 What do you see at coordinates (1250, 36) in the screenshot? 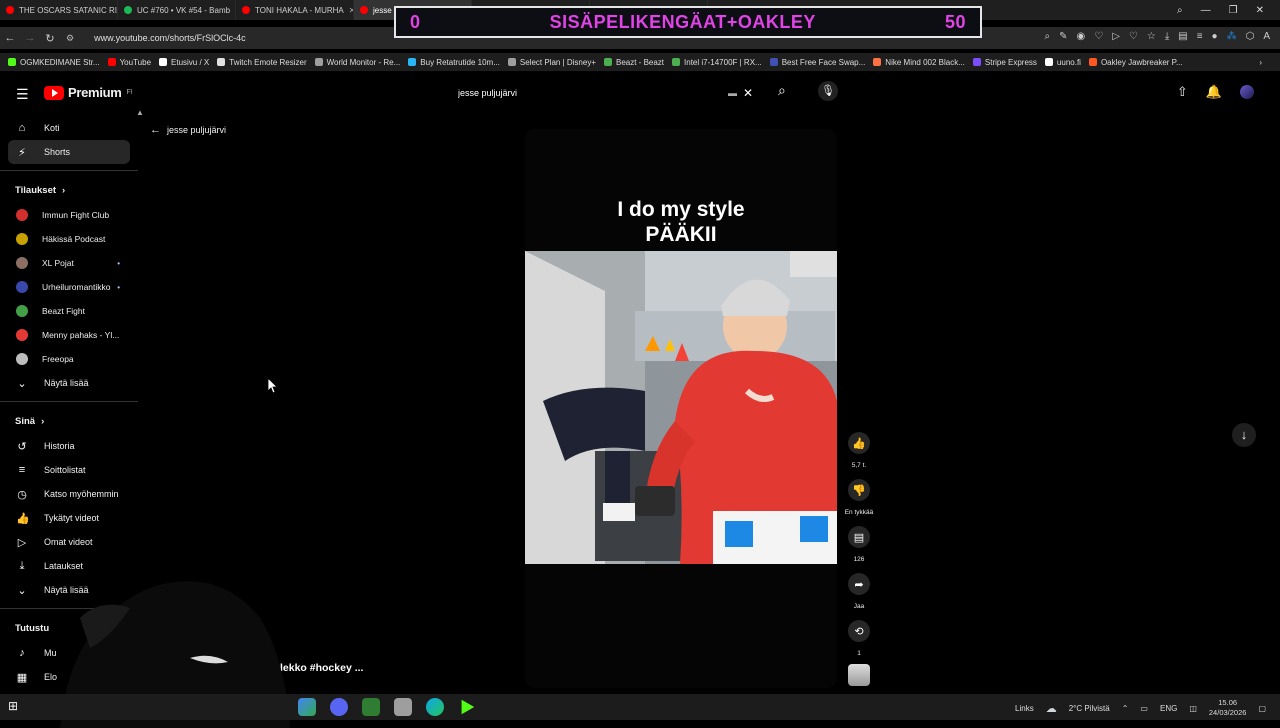
I see `puzzle-icon: ⬡` at bounding box center [1250, 36].